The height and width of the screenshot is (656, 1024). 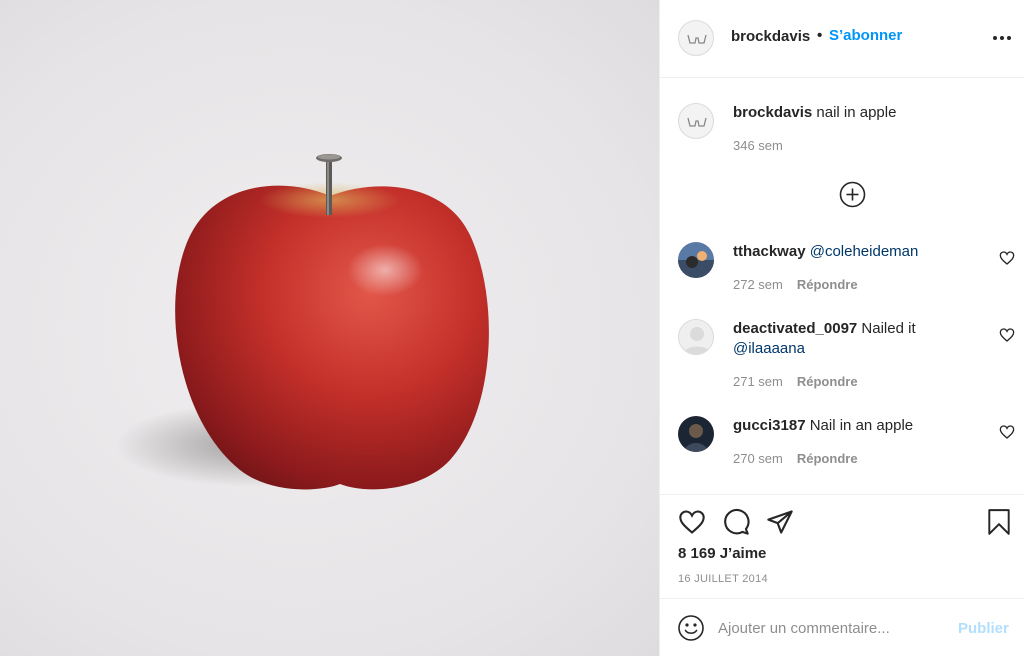 I want to click on post-date: 16 JUILLET 2014, so click(x=723, y=579).